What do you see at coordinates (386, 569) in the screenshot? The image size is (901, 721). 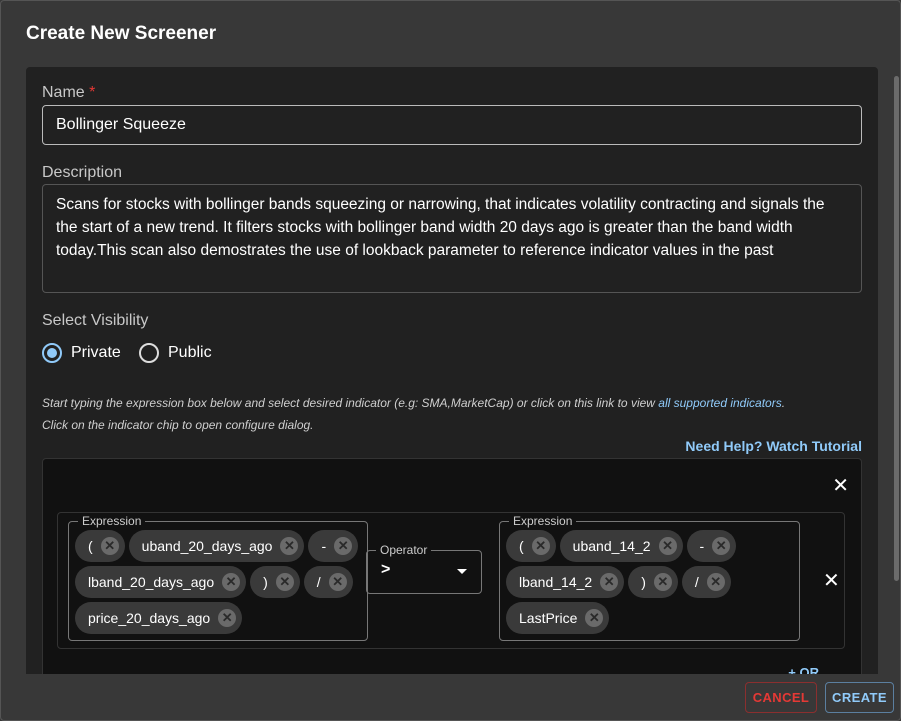 I see `operator-value: >` at bounding box center [386, 569].